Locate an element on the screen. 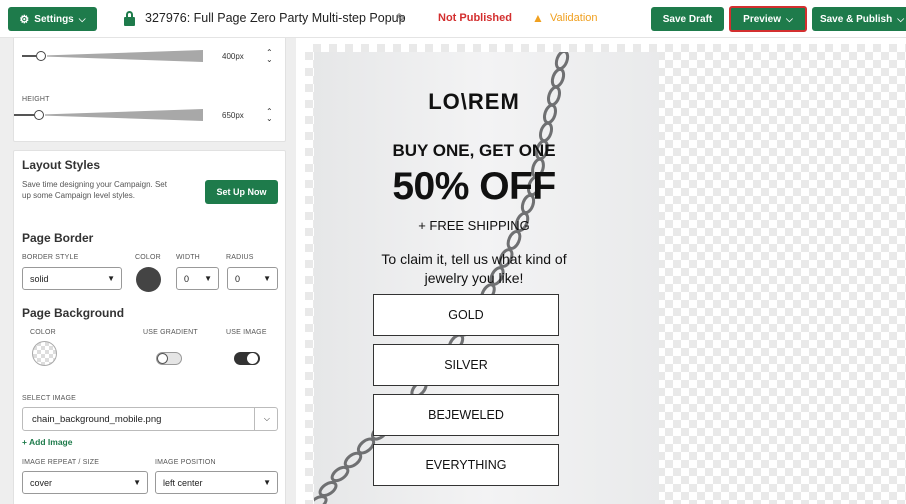  border-radius-label: RADIUS is located at coordinates (240, 257).